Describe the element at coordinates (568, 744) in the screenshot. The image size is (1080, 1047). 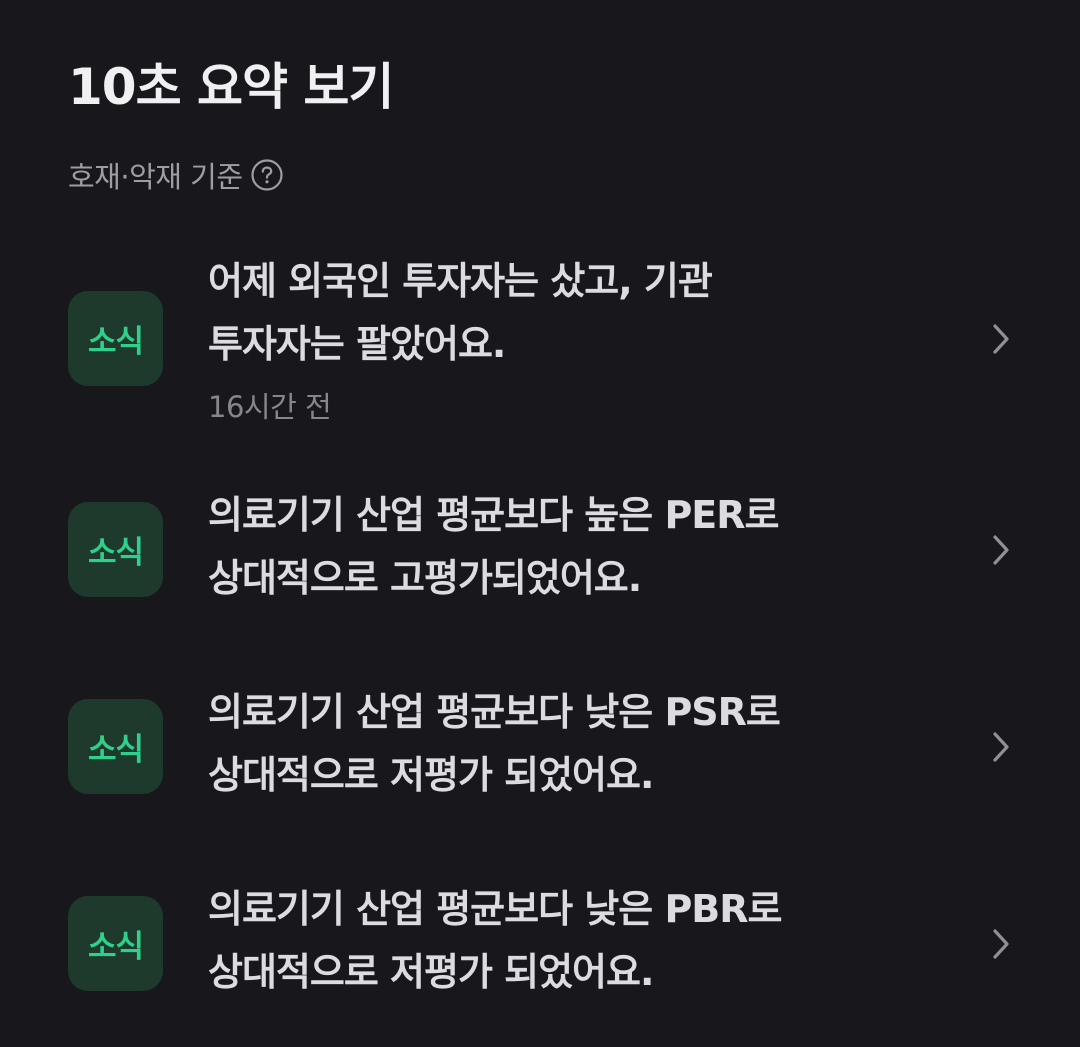
I see `news-headline: 의료기기 산업 평균보다 낮은 PSR로 상대적으로 저평가 되었어요.` at that location.